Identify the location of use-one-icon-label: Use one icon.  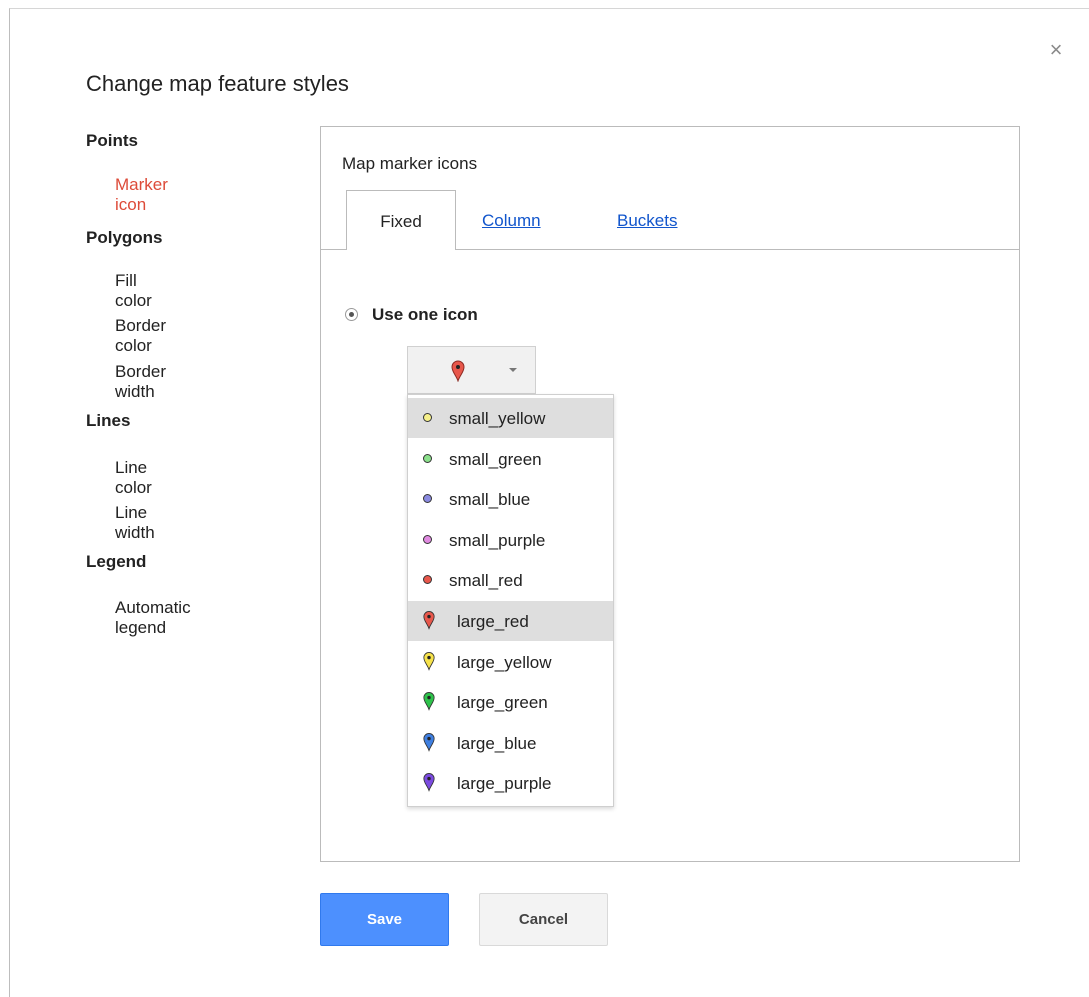
(425, 314).